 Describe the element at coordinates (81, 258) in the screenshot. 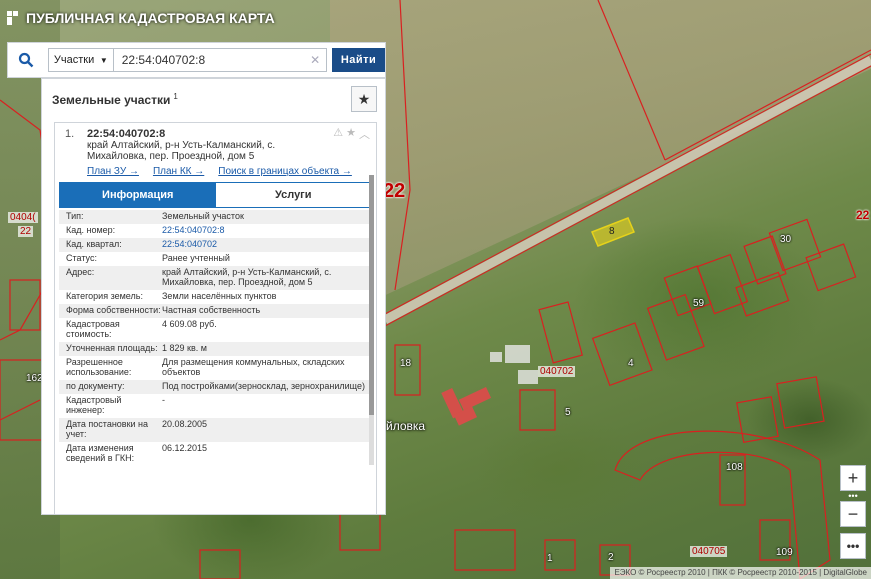

I see `info-label: Статус:` at that location.